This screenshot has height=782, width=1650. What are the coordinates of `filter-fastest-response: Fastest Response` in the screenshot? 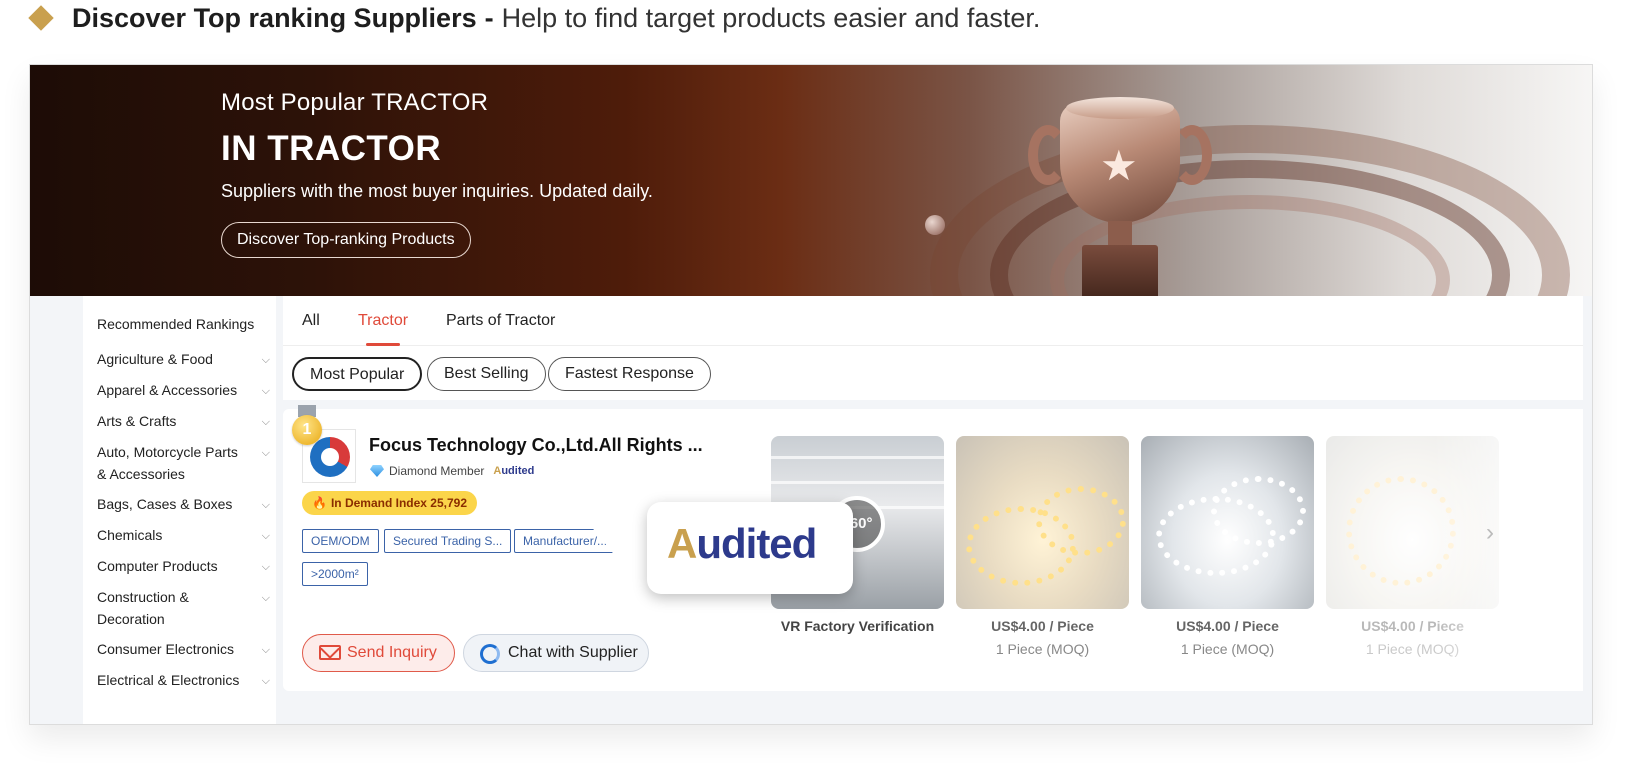 It's located at (629, 374).